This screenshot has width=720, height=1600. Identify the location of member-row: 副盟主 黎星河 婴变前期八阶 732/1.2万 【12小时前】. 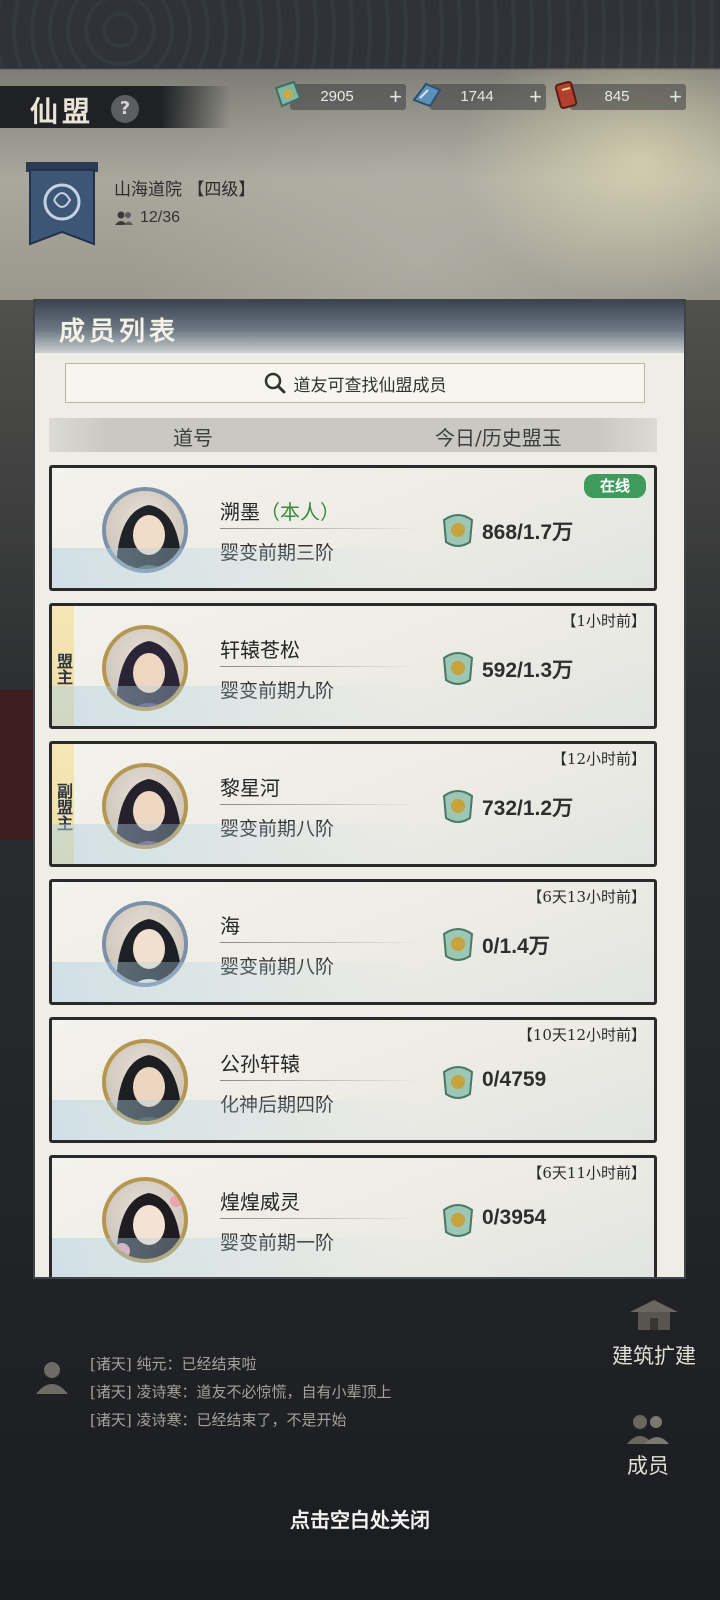
(353, 804).